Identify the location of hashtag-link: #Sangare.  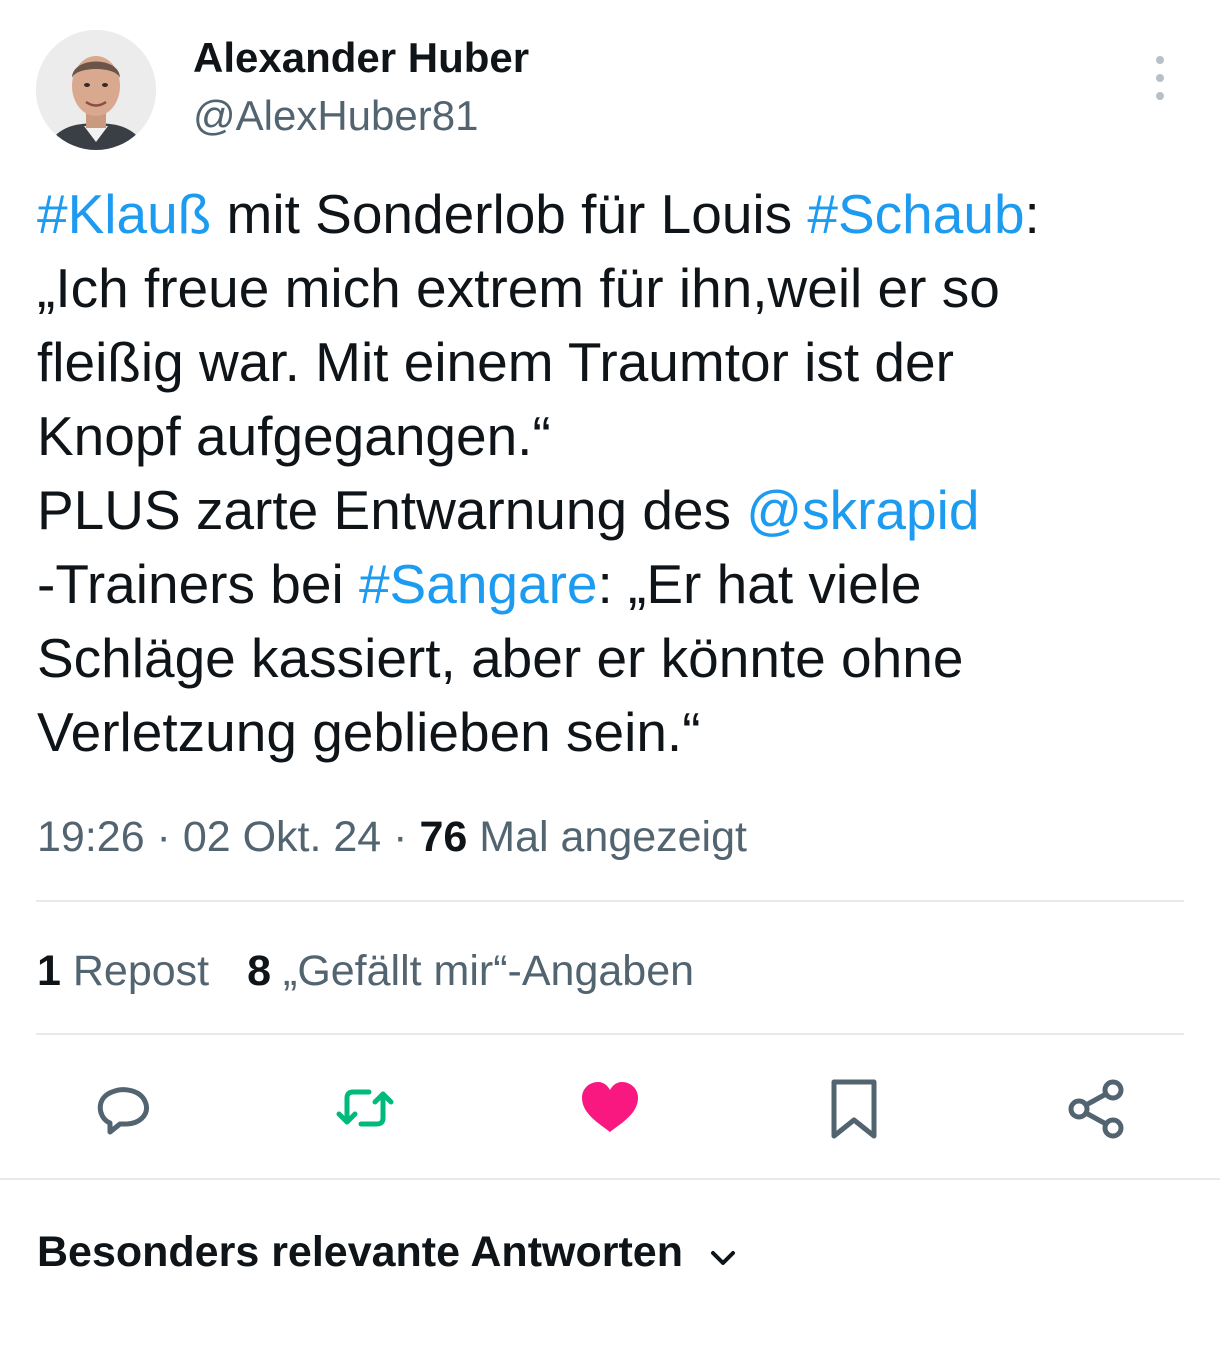
(478, 584).